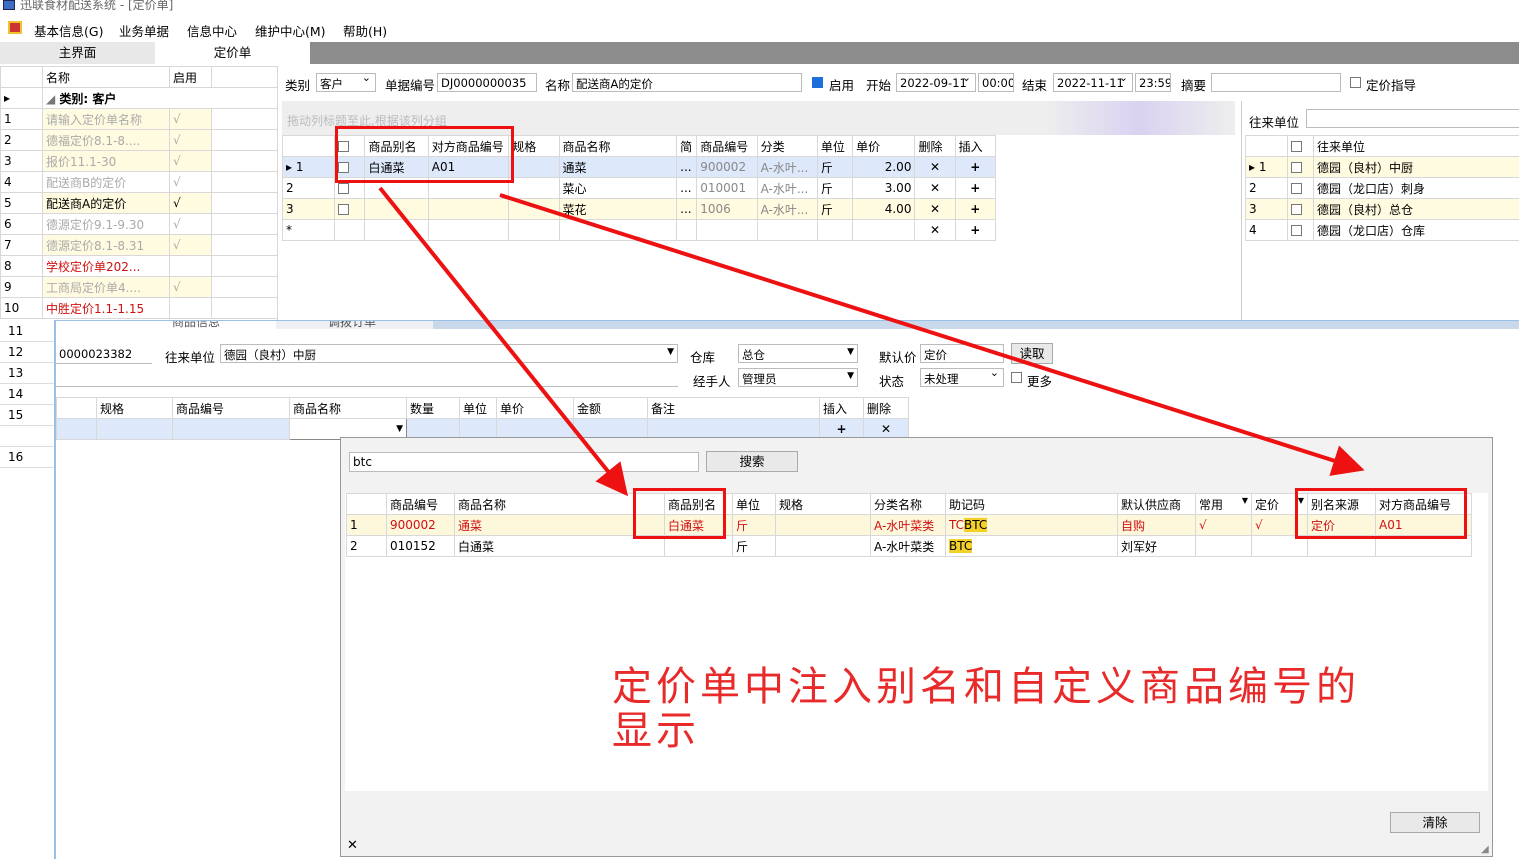 The width and height of the screenshot is (1519, 859). What do you see at coordinates (503, 341) in the screenshot?
I see `arrow-to-search-alias` at bounding box center [503, 341].